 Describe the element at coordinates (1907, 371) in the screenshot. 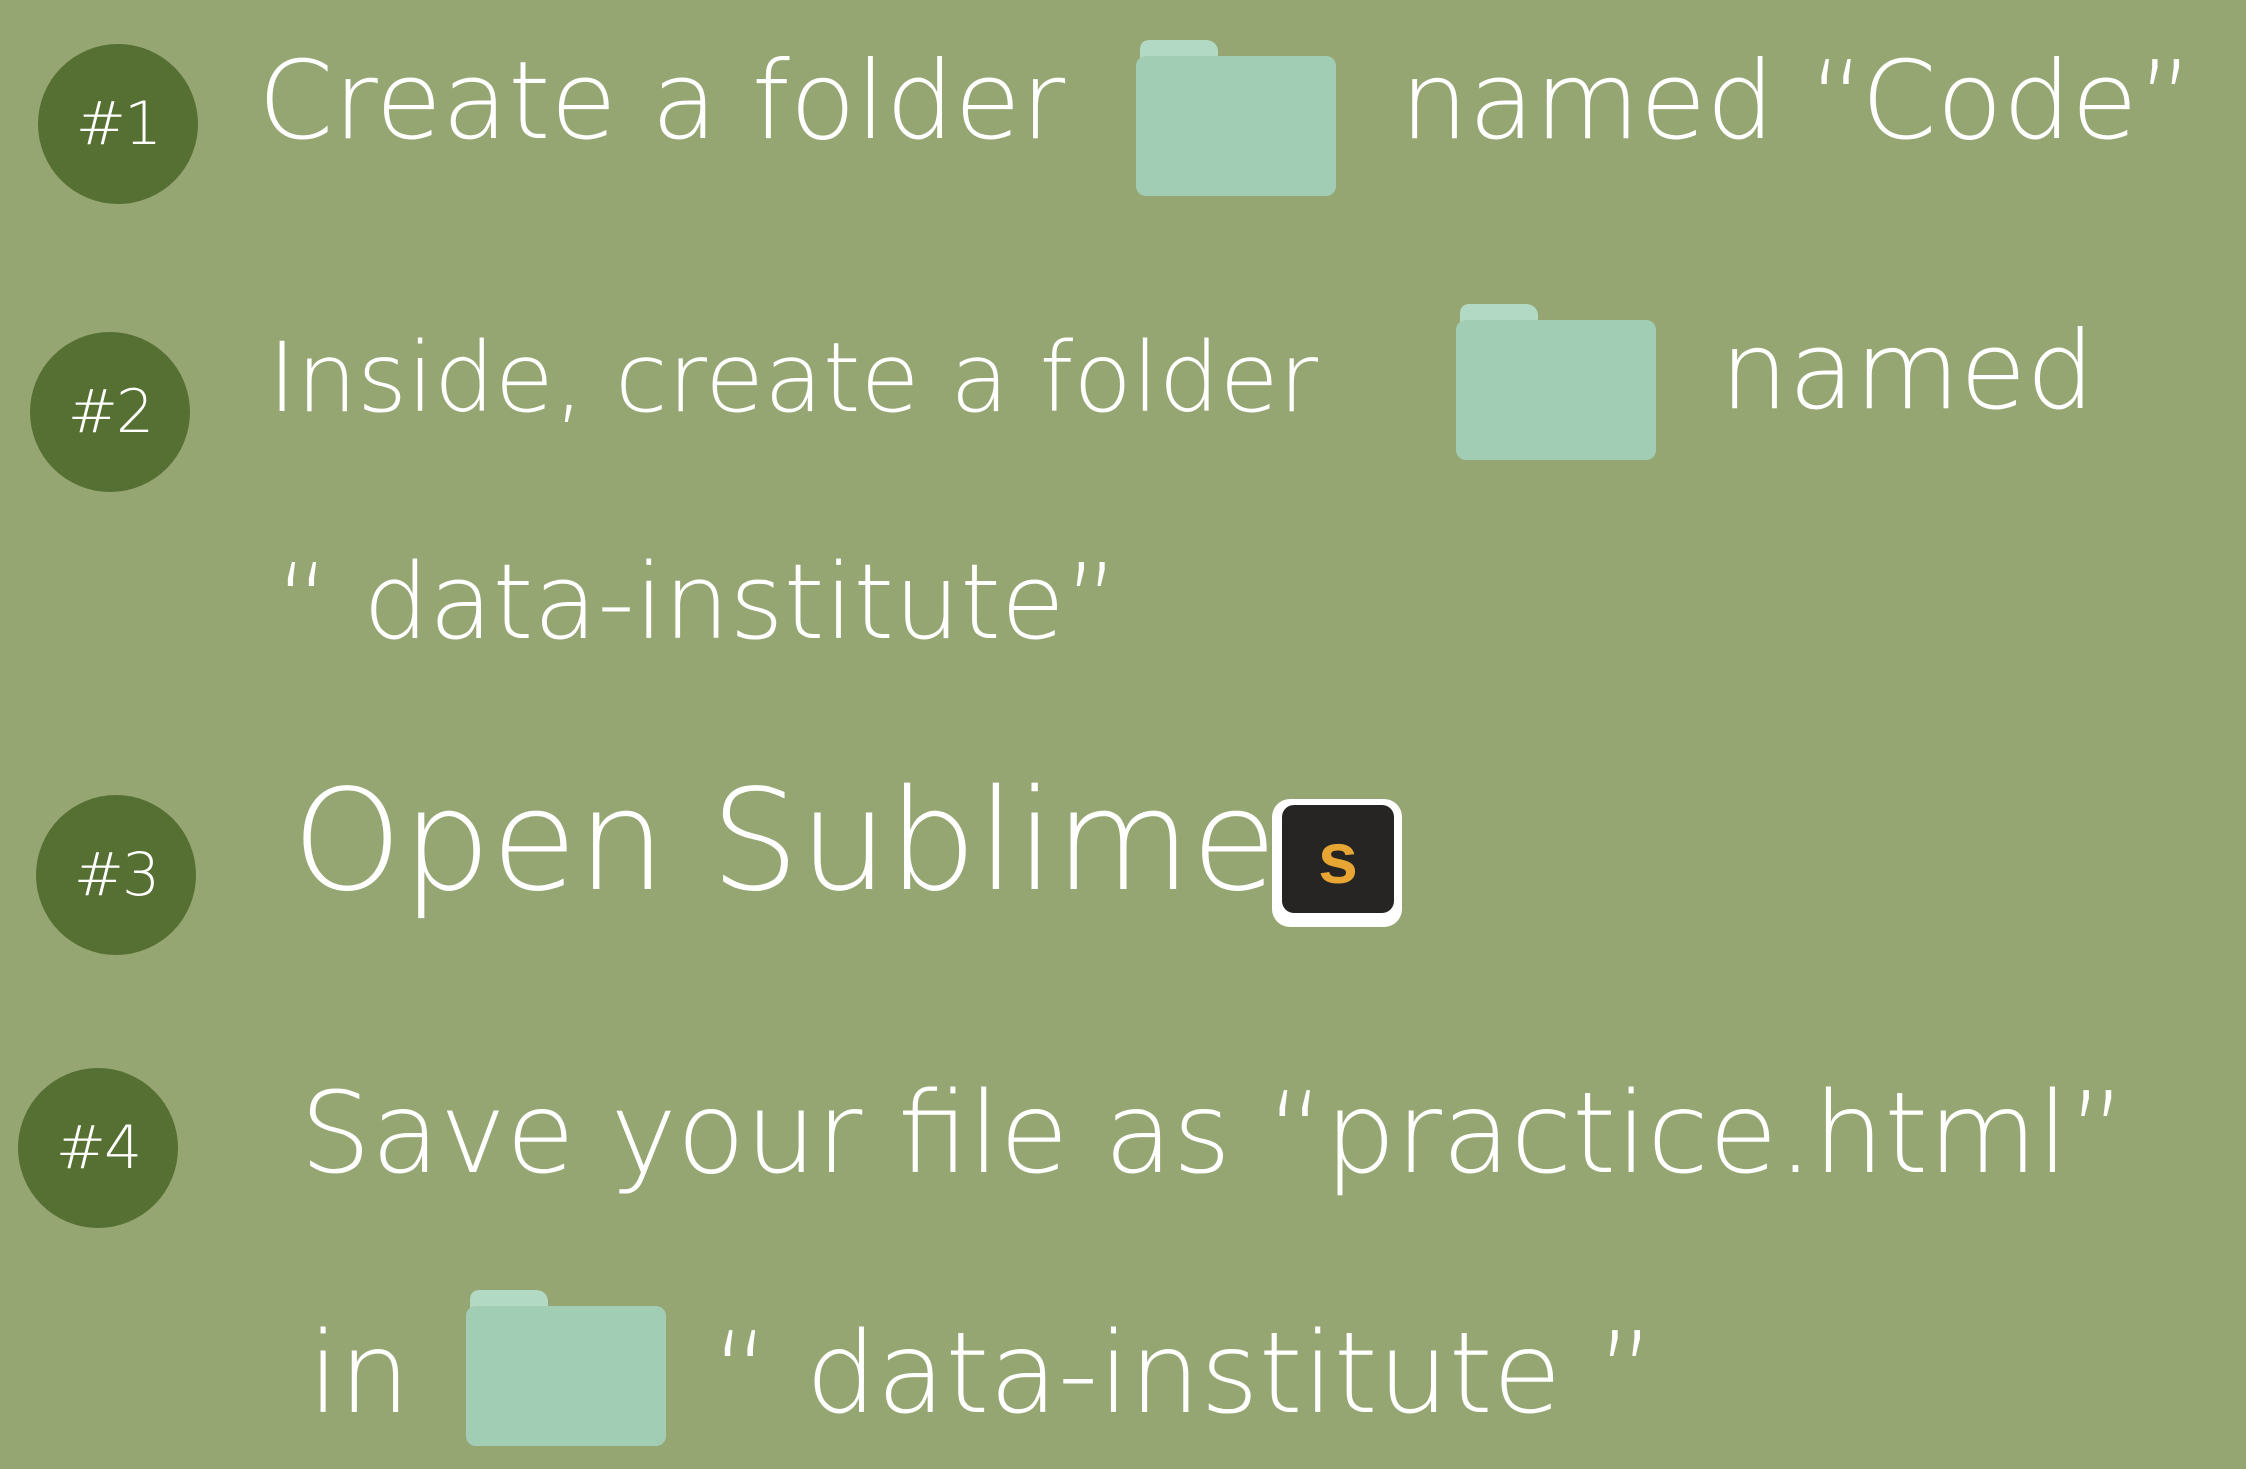

I see `step-2-text-after: named` at that location.